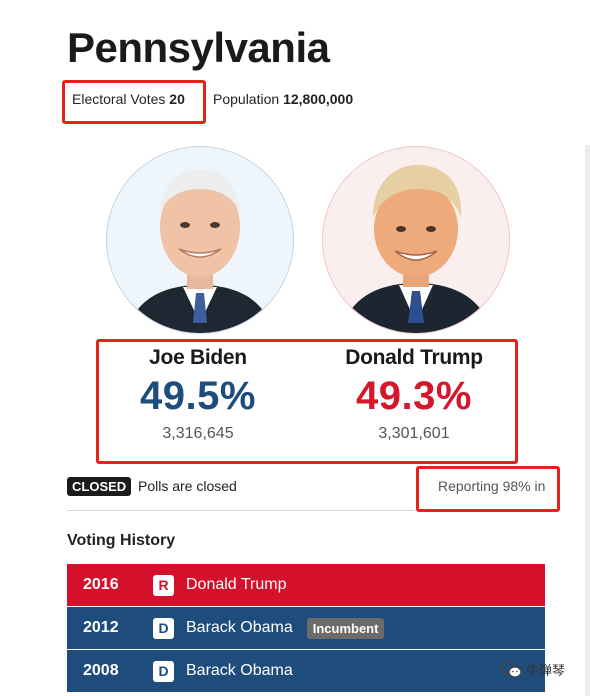 The height and width of the screenshot is (696, 590). Describe the element at coordinates (511, 669) in the screenshot. I see `wechat-icon` at that location.